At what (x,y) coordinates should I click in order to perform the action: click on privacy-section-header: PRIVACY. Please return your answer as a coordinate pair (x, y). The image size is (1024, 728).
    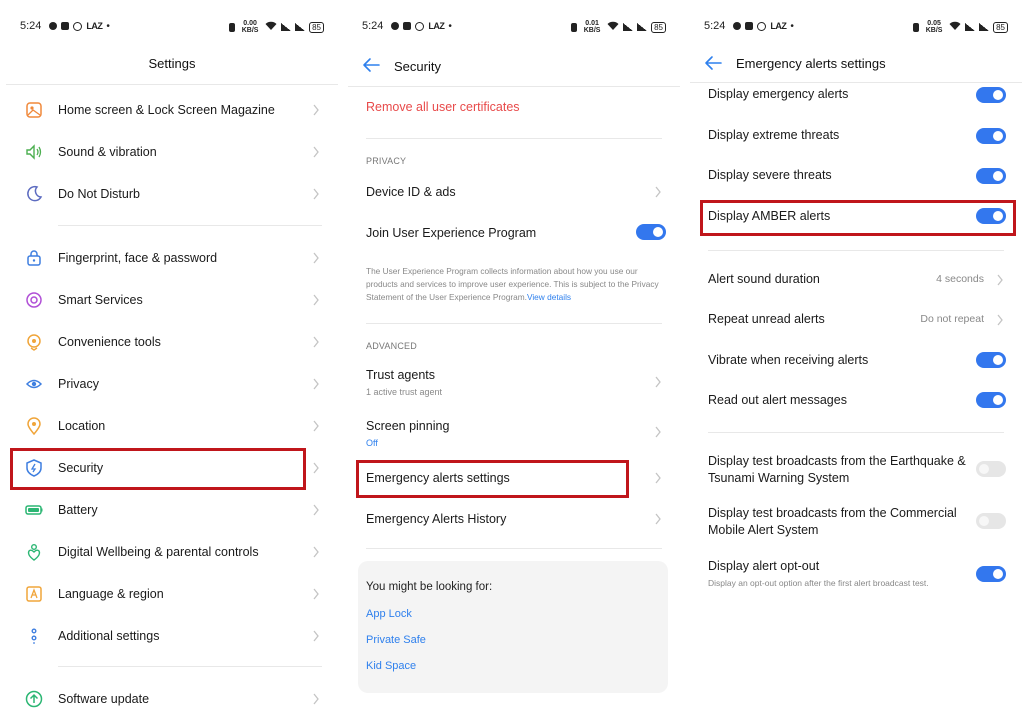
    Looking at the image, I should click on (386, 161).